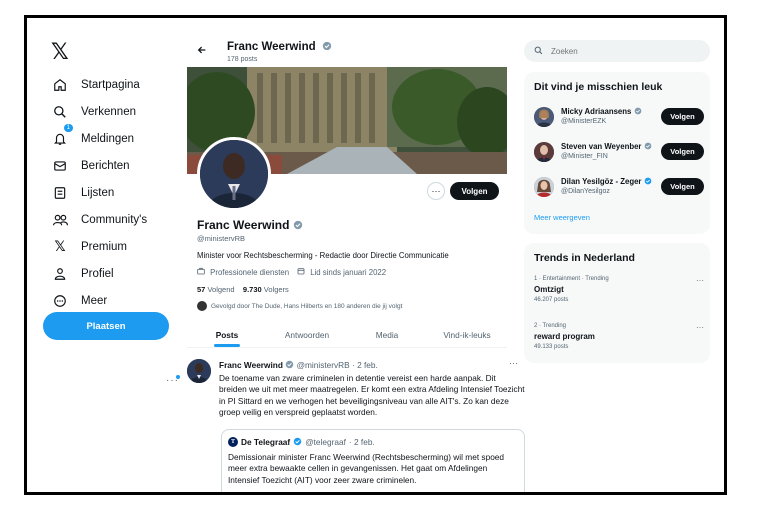 The width and height of the screenshot is (760, 506). I want to click on trend-meta: 1 · Entertainment · Trending, so click(571, 279).